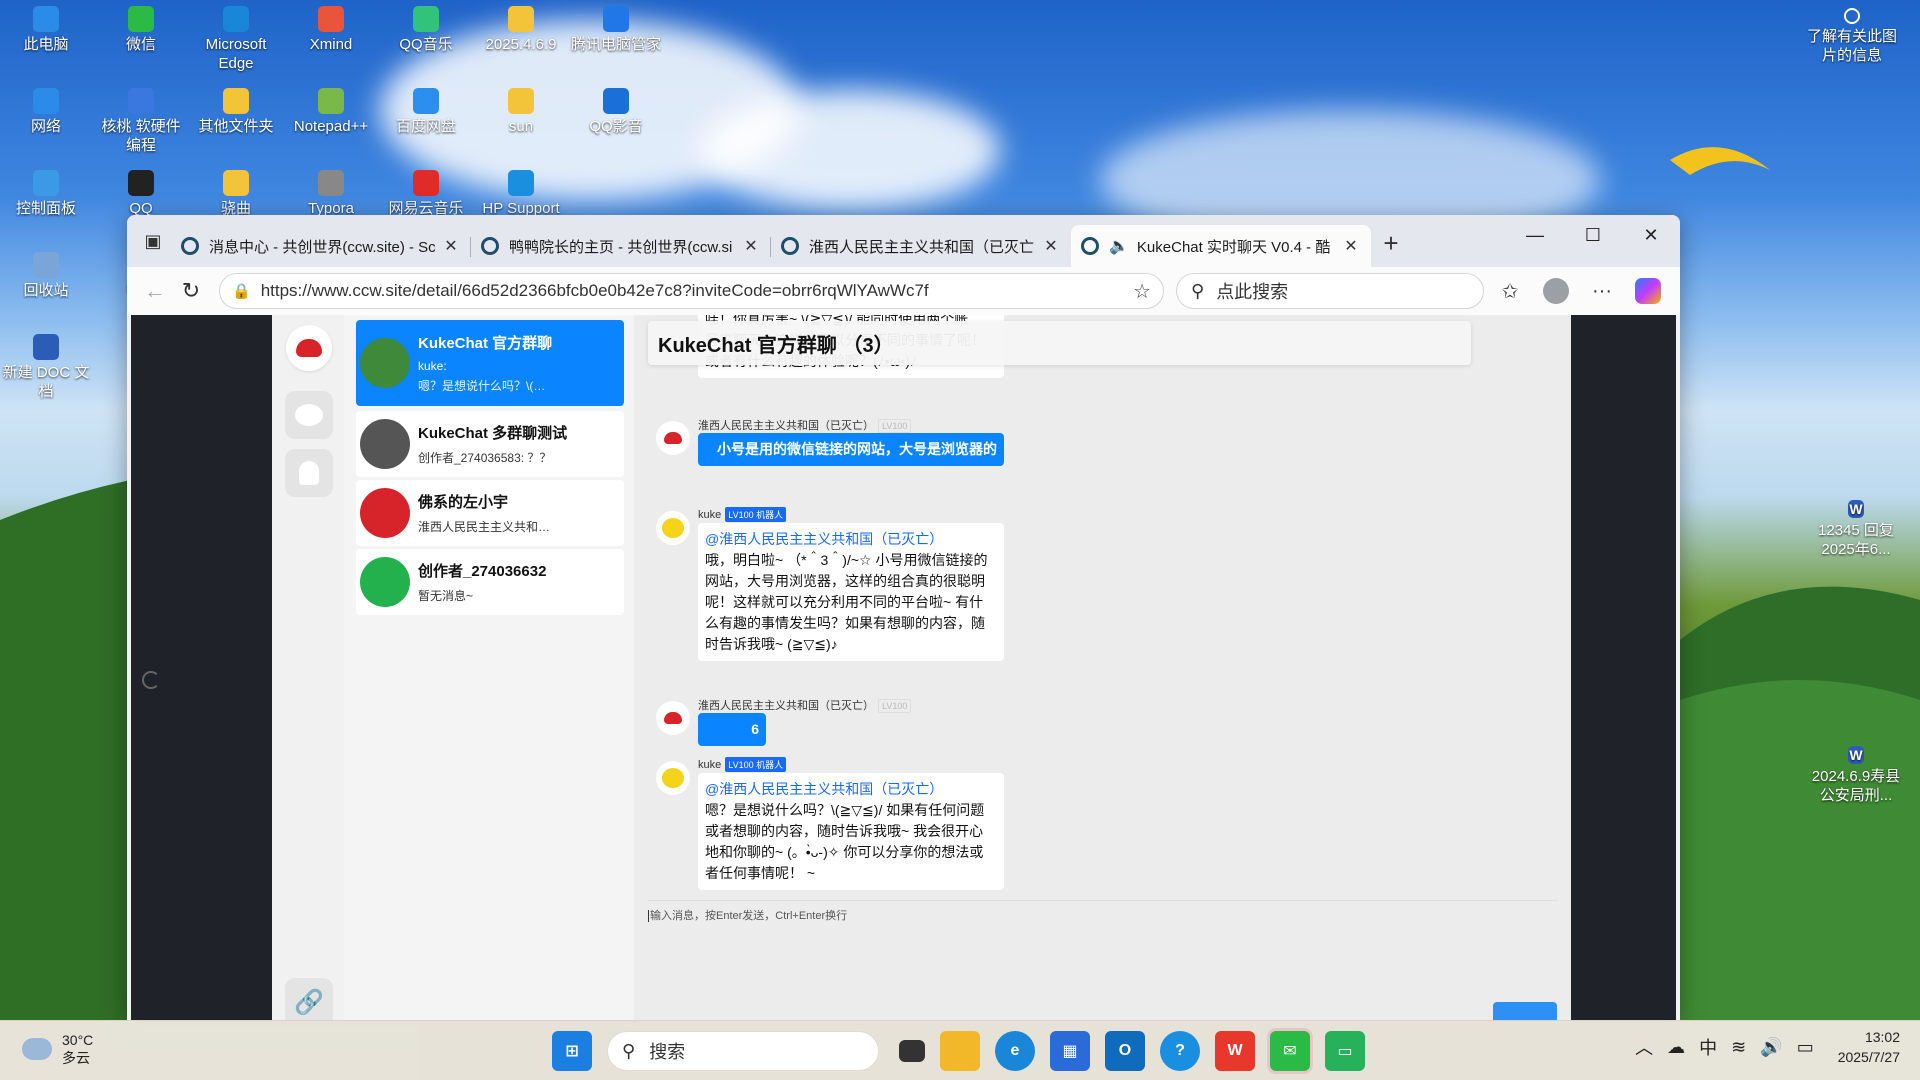 This screenshot has height=1080, width=1920. Describe the element at coordinates (1771, 1047) in the screenshot. I see `volume-icon: 🔊` at that location.